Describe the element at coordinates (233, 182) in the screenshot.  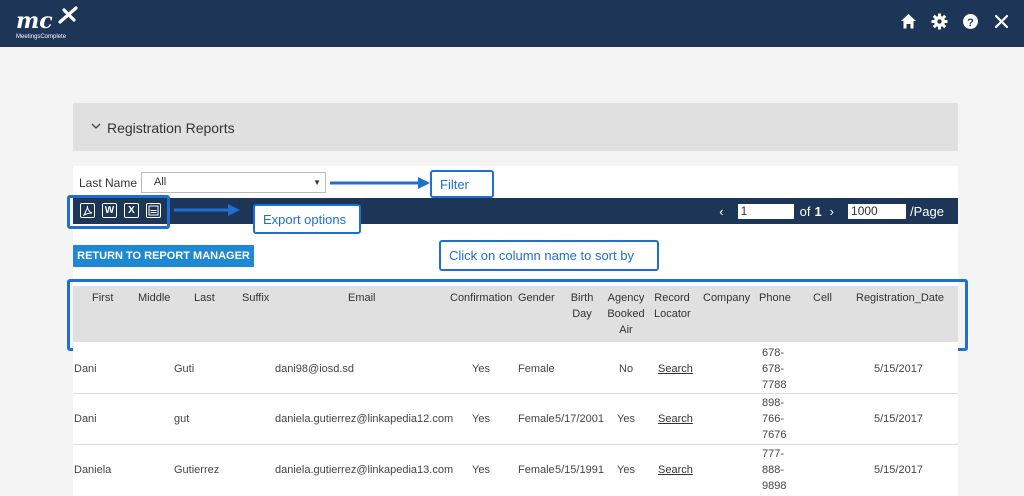
I see `last-name-filter-select: All ▼` at that location.